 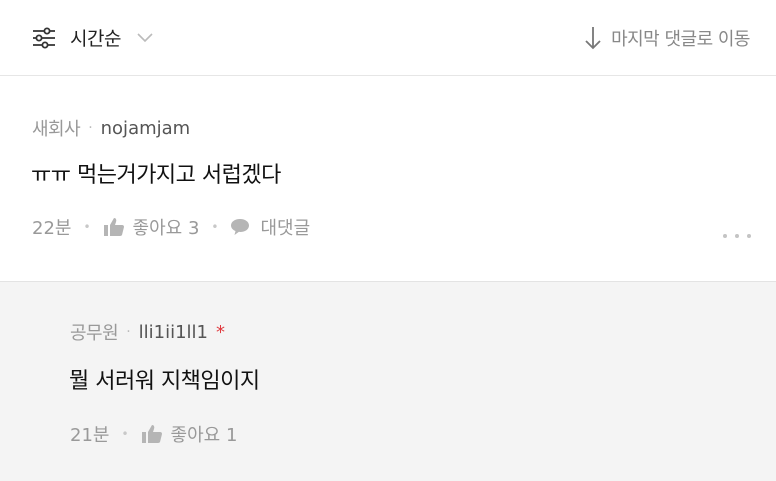 I want to click on arrow-down-icon, so click(x=593, y=37).